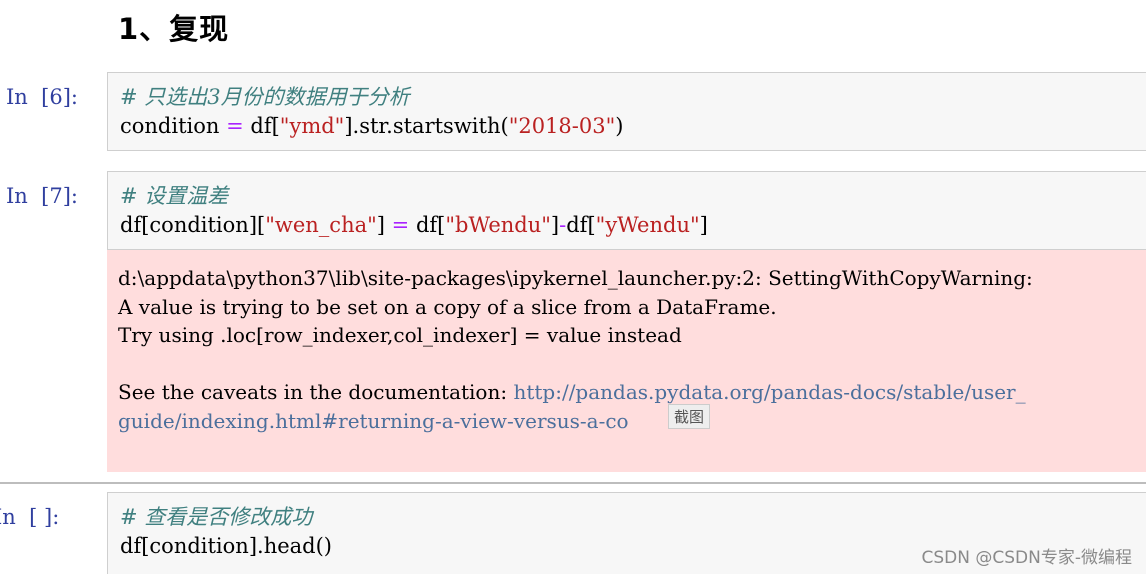 The image size is (1146, 574). Describe the element at coordinates (193, 225) in the screenshot. I see `code-token: df[condition][` at that location.